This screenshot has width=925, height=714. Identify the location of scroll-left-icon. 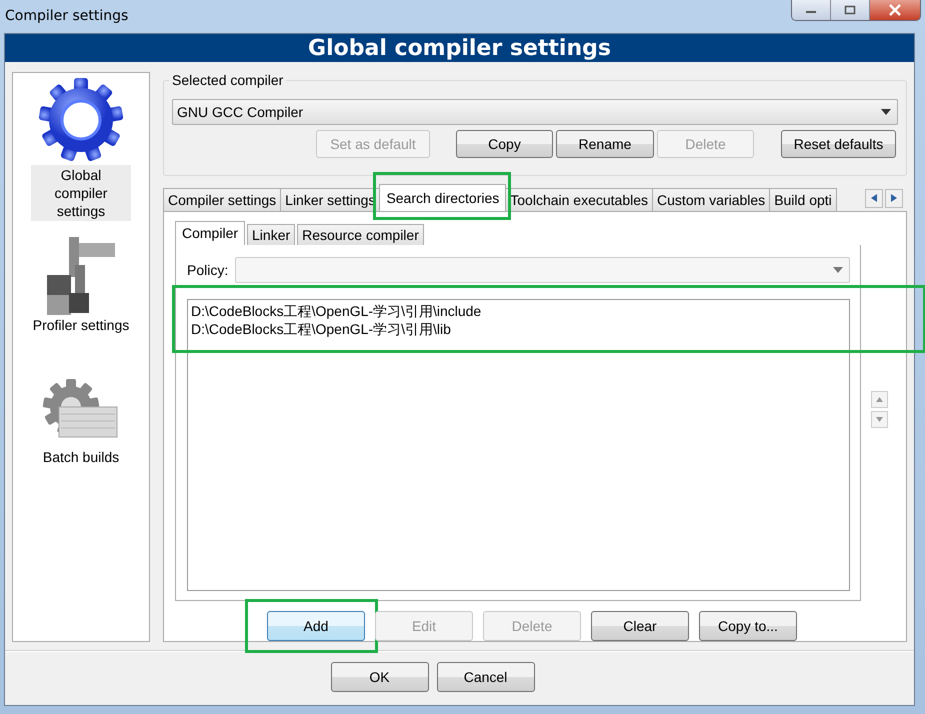
(874, 198).